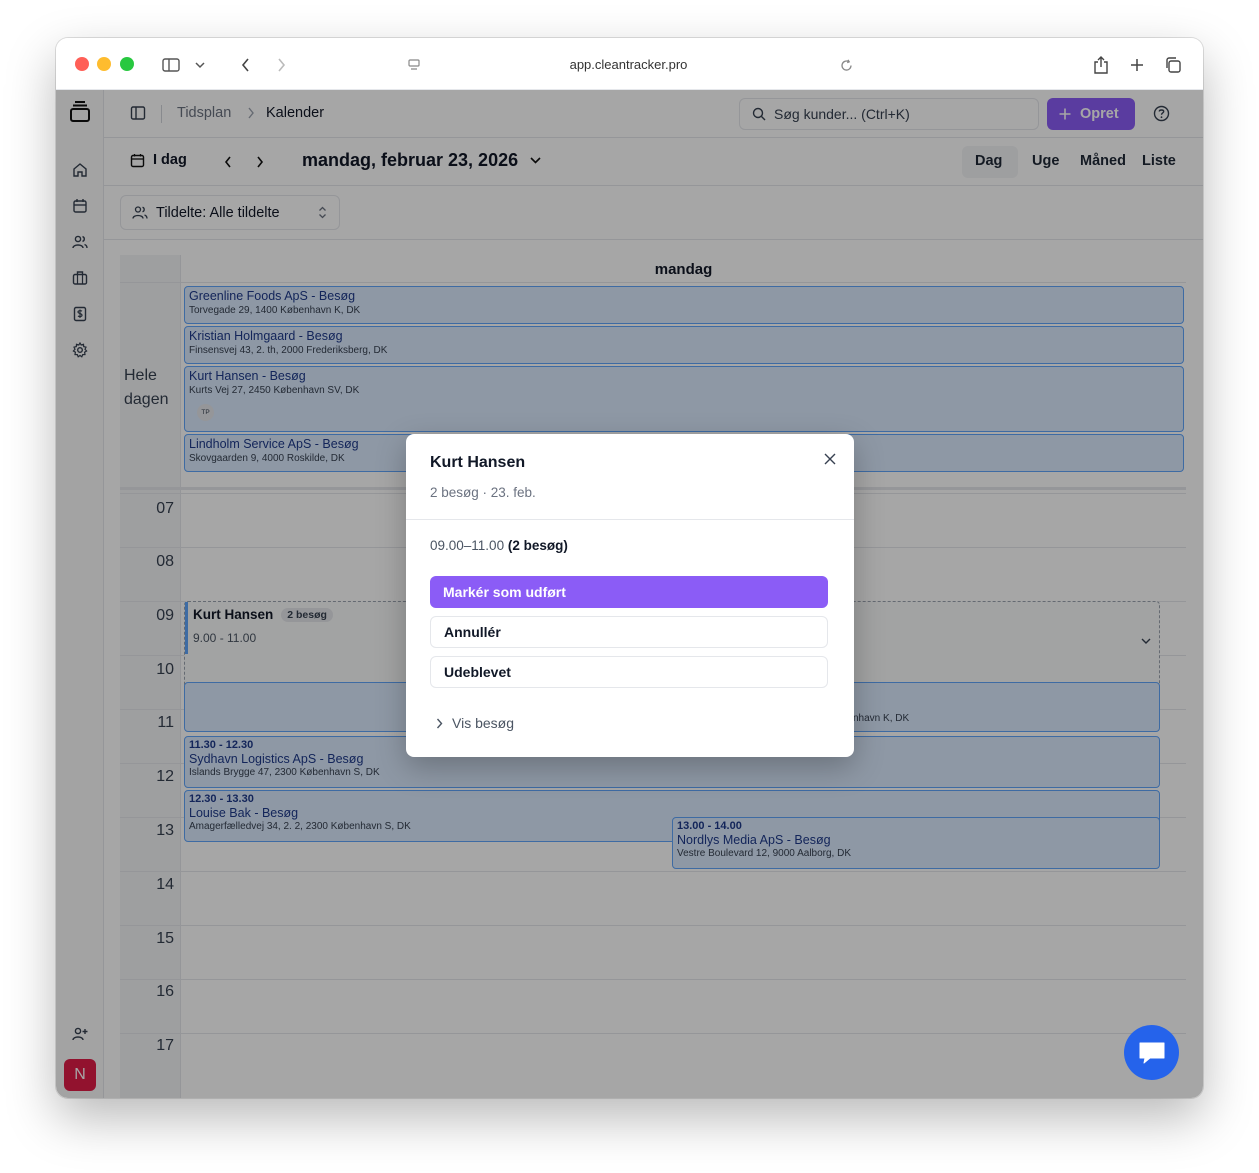 The width and height of the screenshot is (1259, 1173). What do you see at coordinates (171, 65) in the screenshot?
I see `sidebar-toggle-icon` at bounding box center [171, 65].